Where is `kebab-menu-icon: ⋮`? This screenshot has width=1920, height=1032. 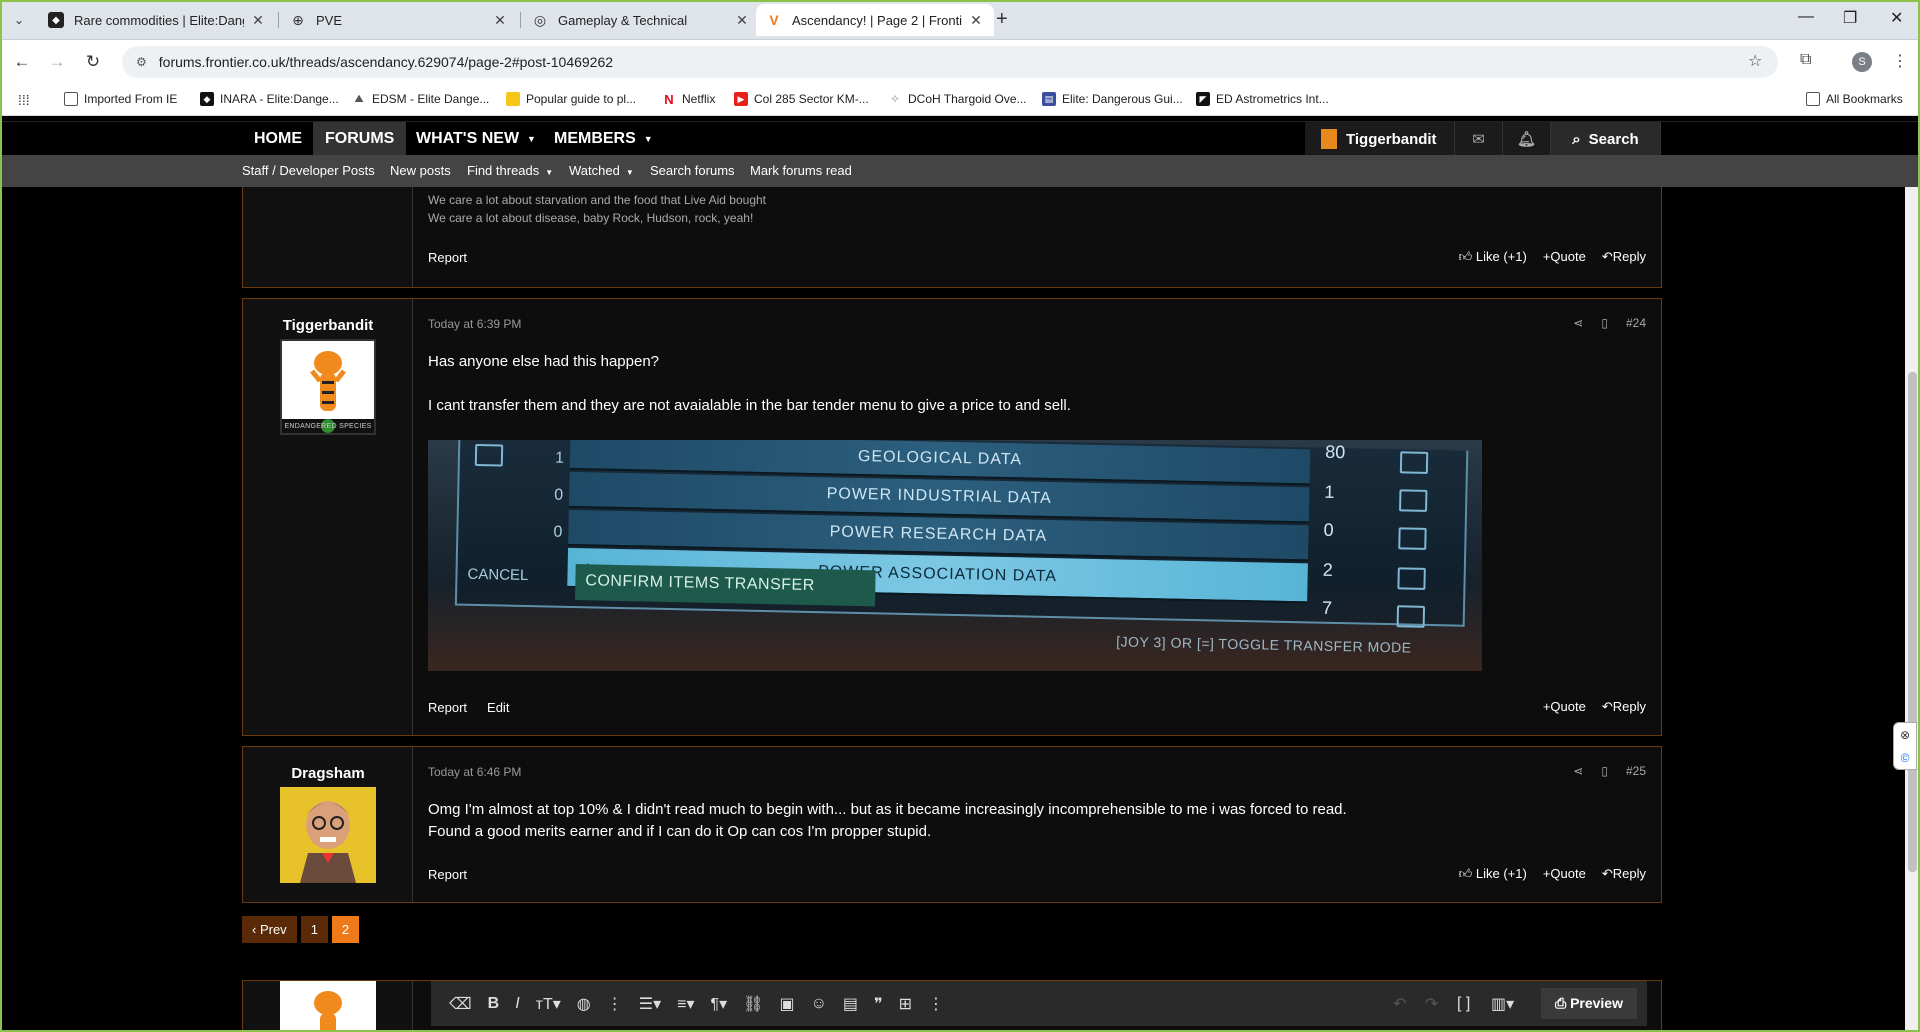 kebab-menu-icon: ⋮ is located at coordinates (1900, 61).